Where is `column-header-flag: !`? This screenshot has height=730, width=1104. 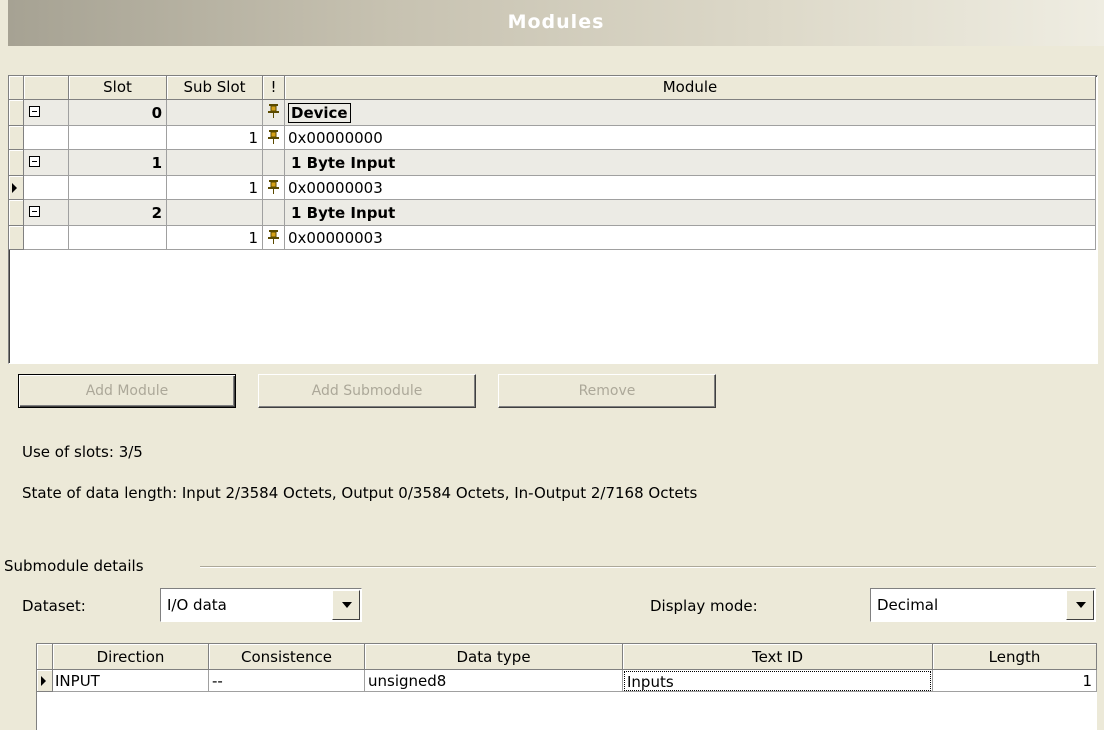 column-header-flag: ! is located at coordinates (274, 88).